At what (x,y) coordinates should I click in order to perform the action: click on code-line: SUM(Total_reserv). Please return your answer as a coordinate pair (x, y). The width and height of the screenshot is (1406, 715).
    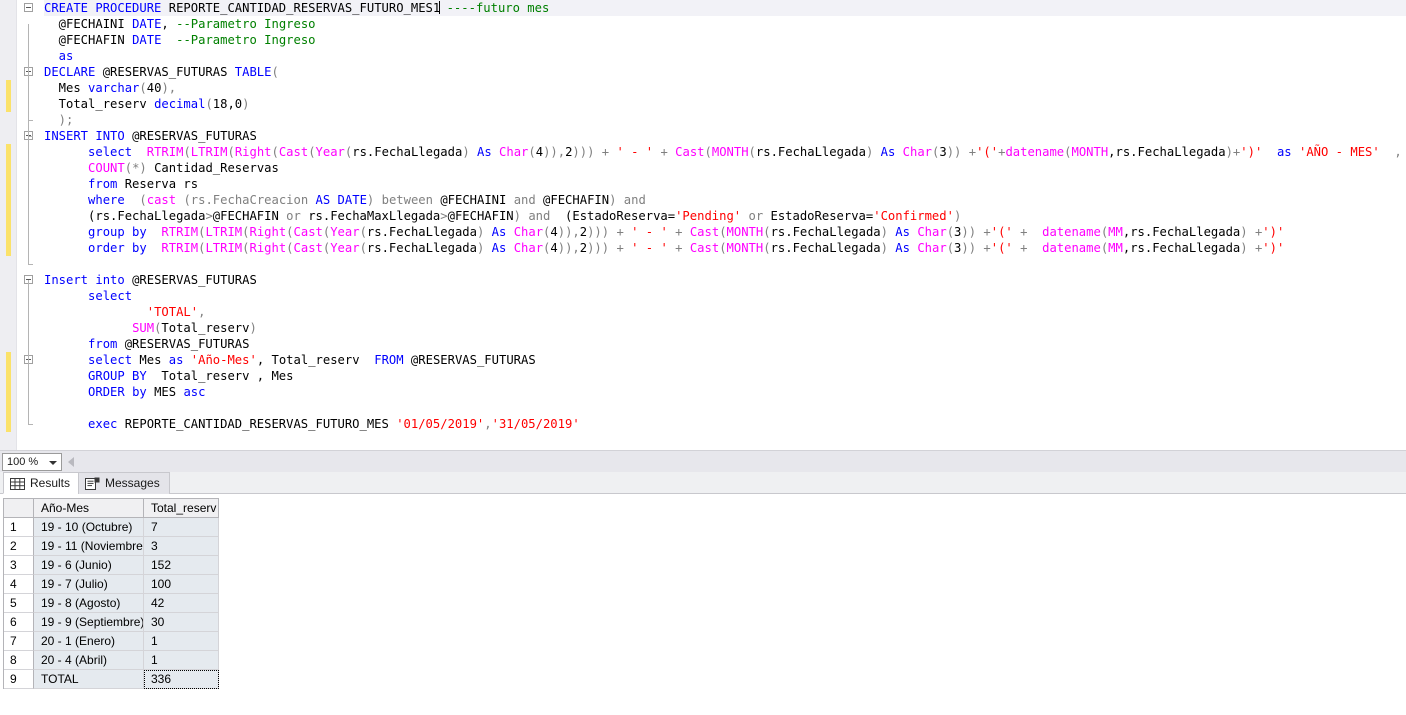
    Looking at the image, I should click on (725, 328).